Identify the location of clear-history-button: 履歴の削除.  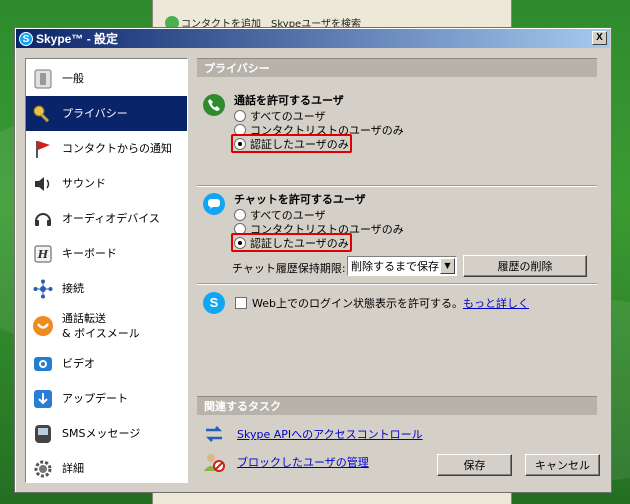
(525, 266).